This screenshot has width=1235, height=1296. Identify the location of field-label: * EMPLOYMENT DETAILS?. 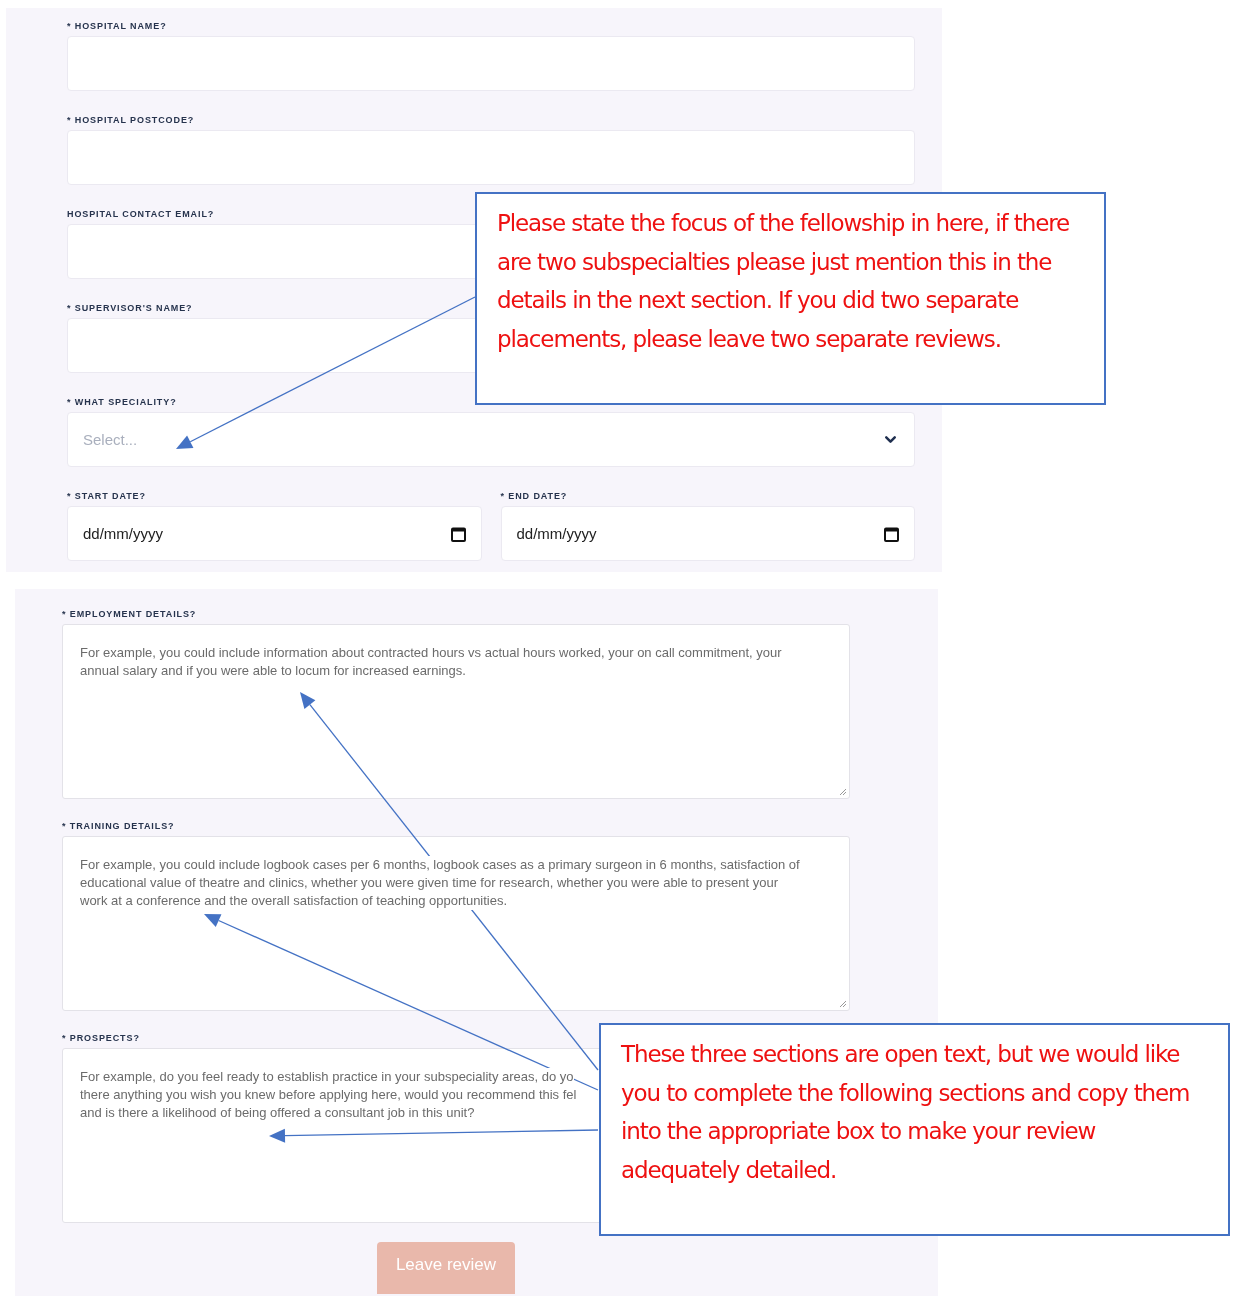
(130, 614).